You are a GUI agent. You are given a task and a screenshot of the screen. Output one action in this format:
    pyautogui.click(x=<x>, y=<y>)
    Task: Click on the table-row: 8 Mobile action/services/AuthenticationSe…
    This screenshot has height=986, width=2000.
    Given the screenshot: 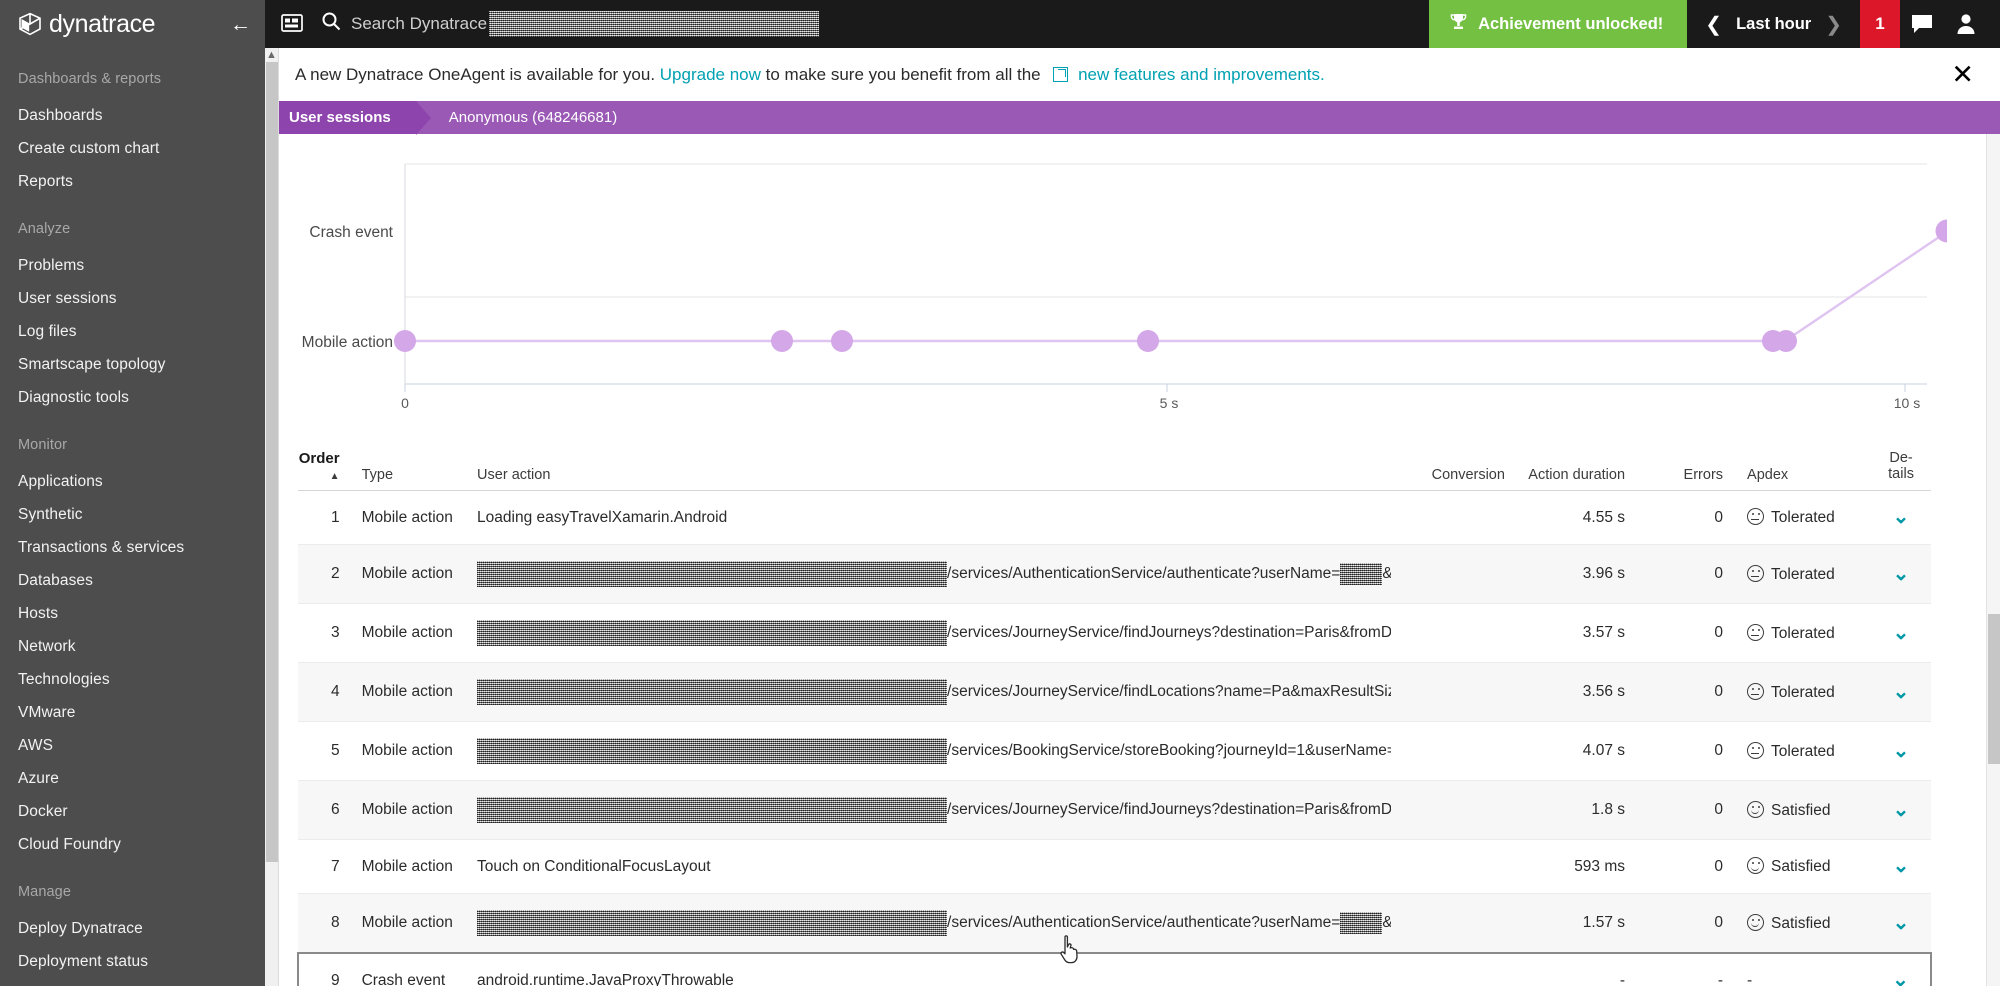 What is the action you would take?
    pyautogui.click(x=1114, y=923)
    